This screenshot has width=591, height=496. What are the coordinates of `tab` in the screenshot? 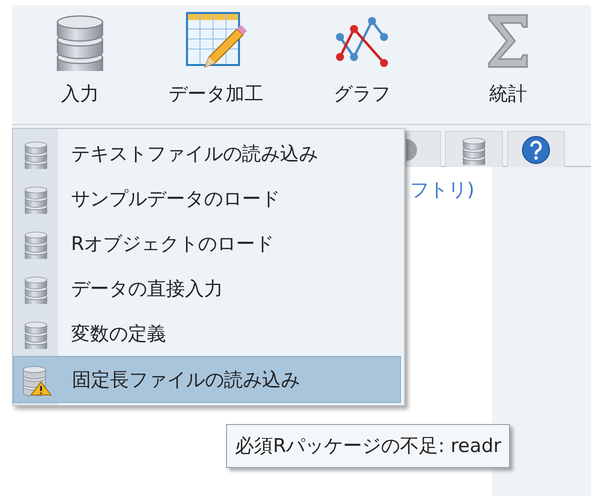 It's located at (536, 149).